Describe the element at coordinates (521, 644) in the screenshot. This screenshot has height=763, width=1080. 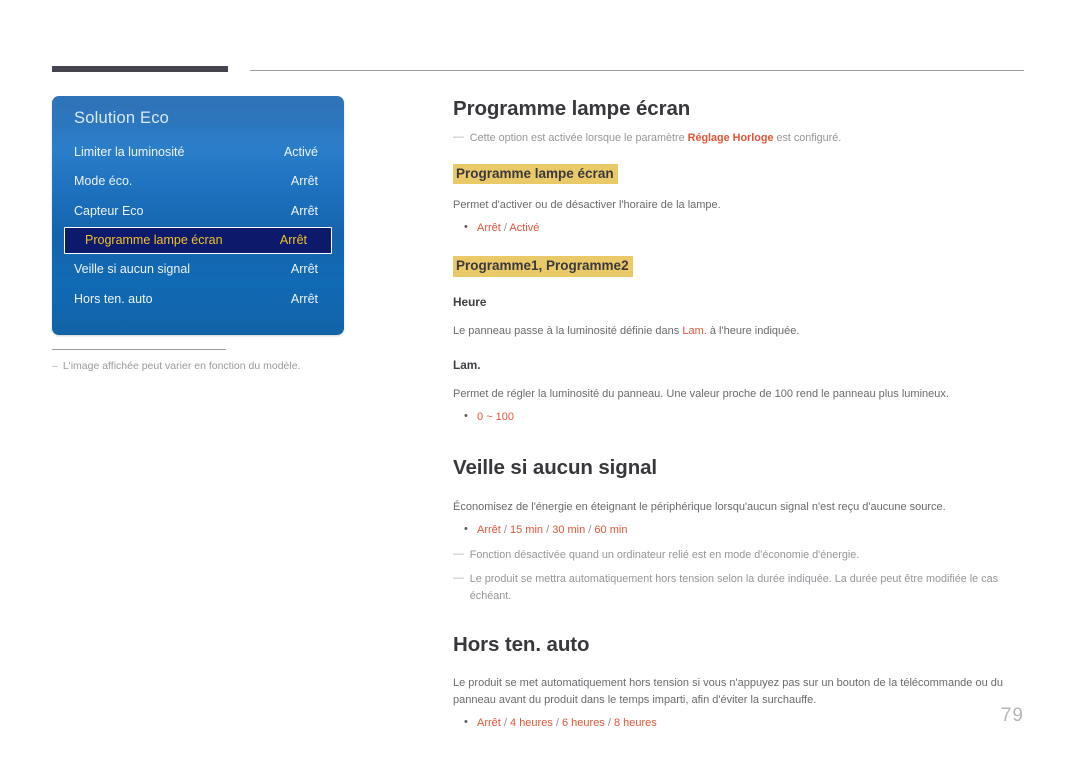
I see `section-title-hors-ten-auto: Hors ten. auto` at that location.